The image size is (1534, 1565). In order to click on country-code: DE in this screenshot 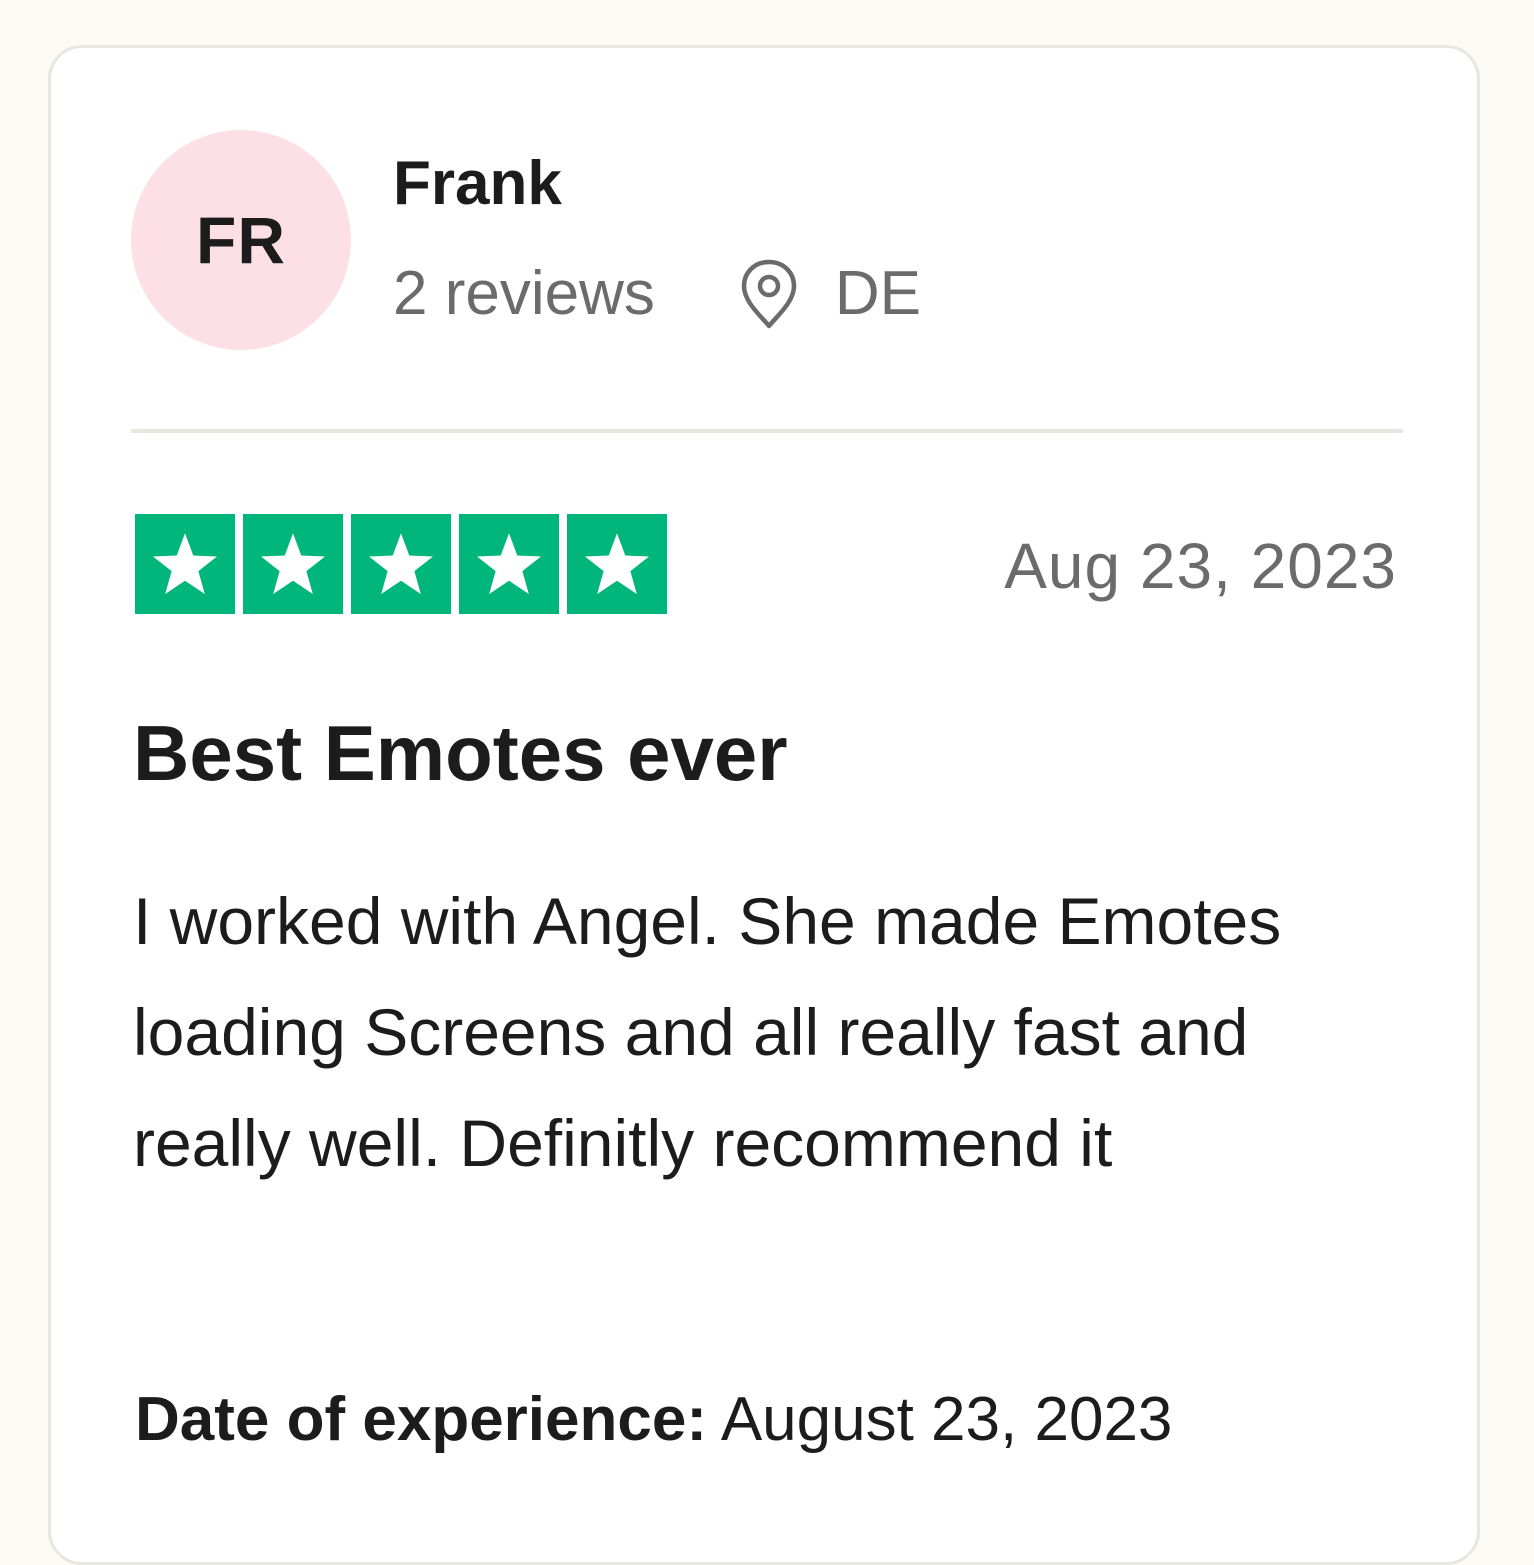, I will do `click(878, 293)`.